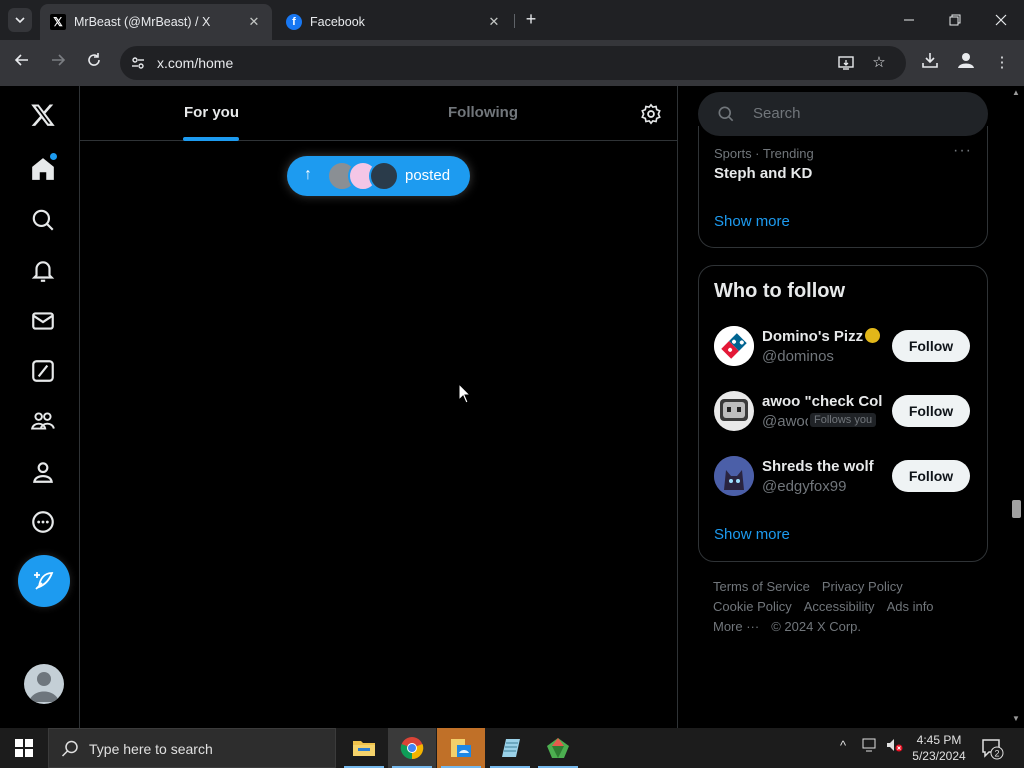  Describe the element at coordinates (734, 476) in the screenshot. I see `shreds-avatar` at that location.